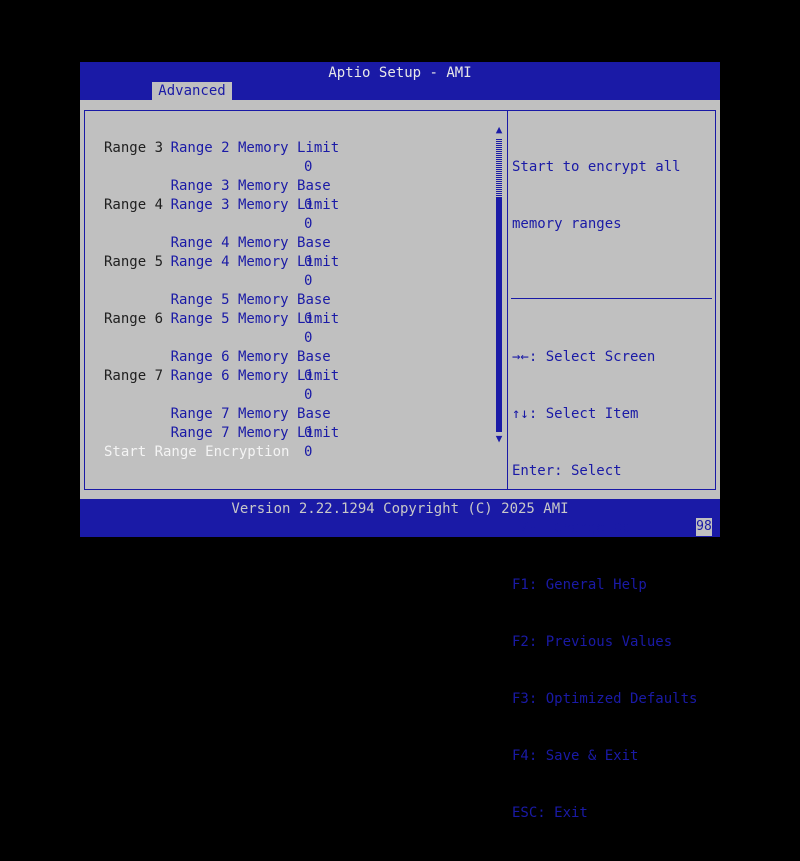 The width and height of the screenshot is (800, 861). What do you see at coordinates (255, 205) in the screenshot?
I see `setting-label: Range 3 Memory Limit` at bounding box center [255, 205].